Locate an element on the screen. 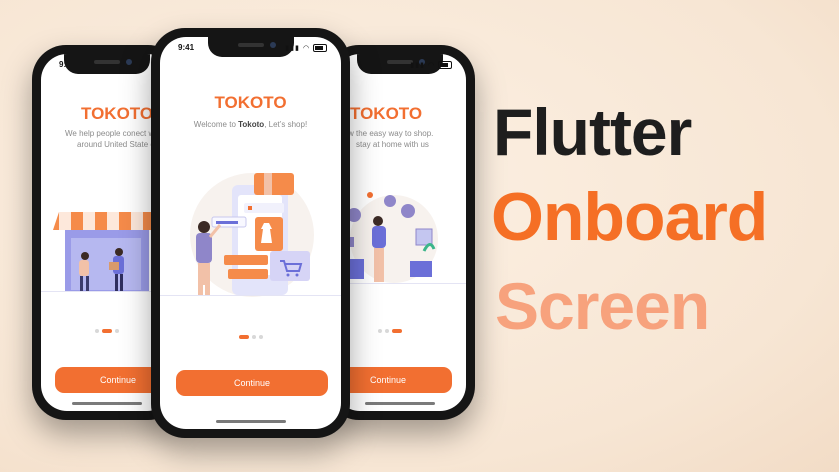  headline-screen: Screen is located at coordinates (602, 306).